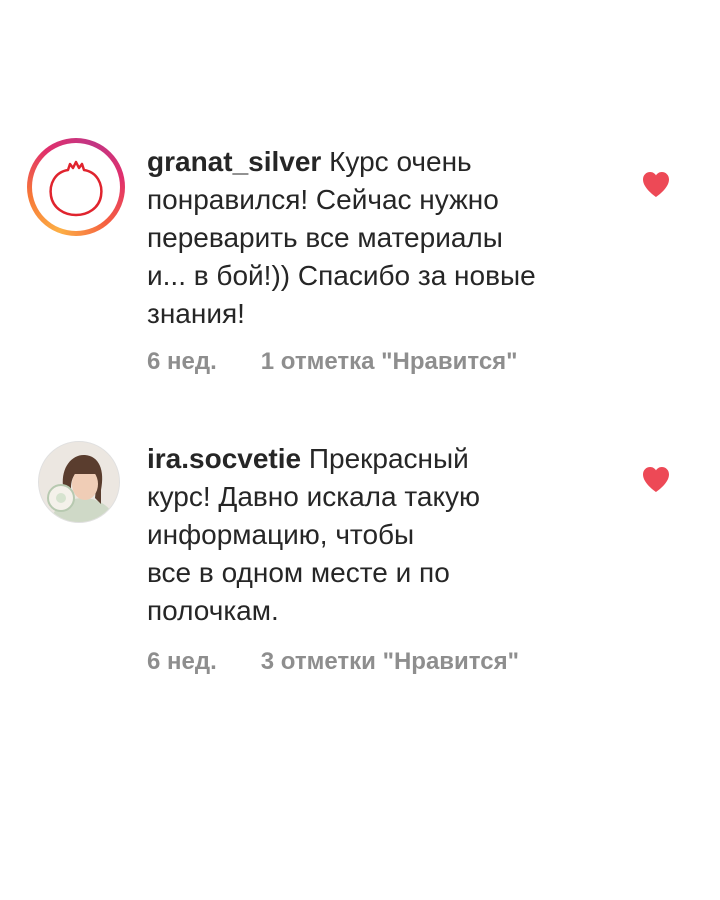  Describe the element at coordinates (389, 361) in the screenshot. I see `comment-likes-link: 1 отметка "Нравится"` at that location.